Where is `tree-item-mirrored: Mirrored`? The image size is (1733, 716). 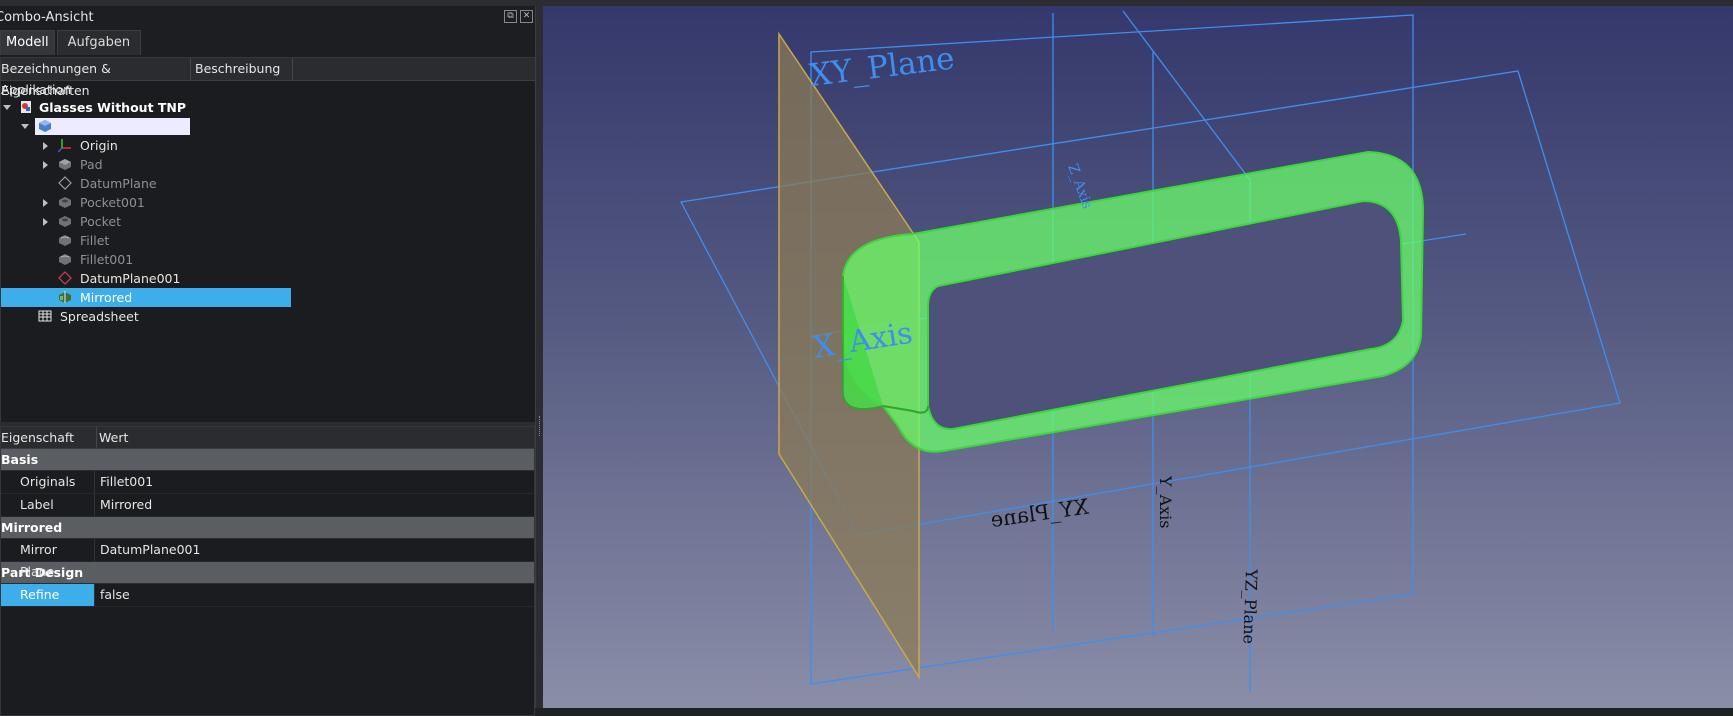
tree-item-mirrored: Mirrored is located at coordinates (268, 297).